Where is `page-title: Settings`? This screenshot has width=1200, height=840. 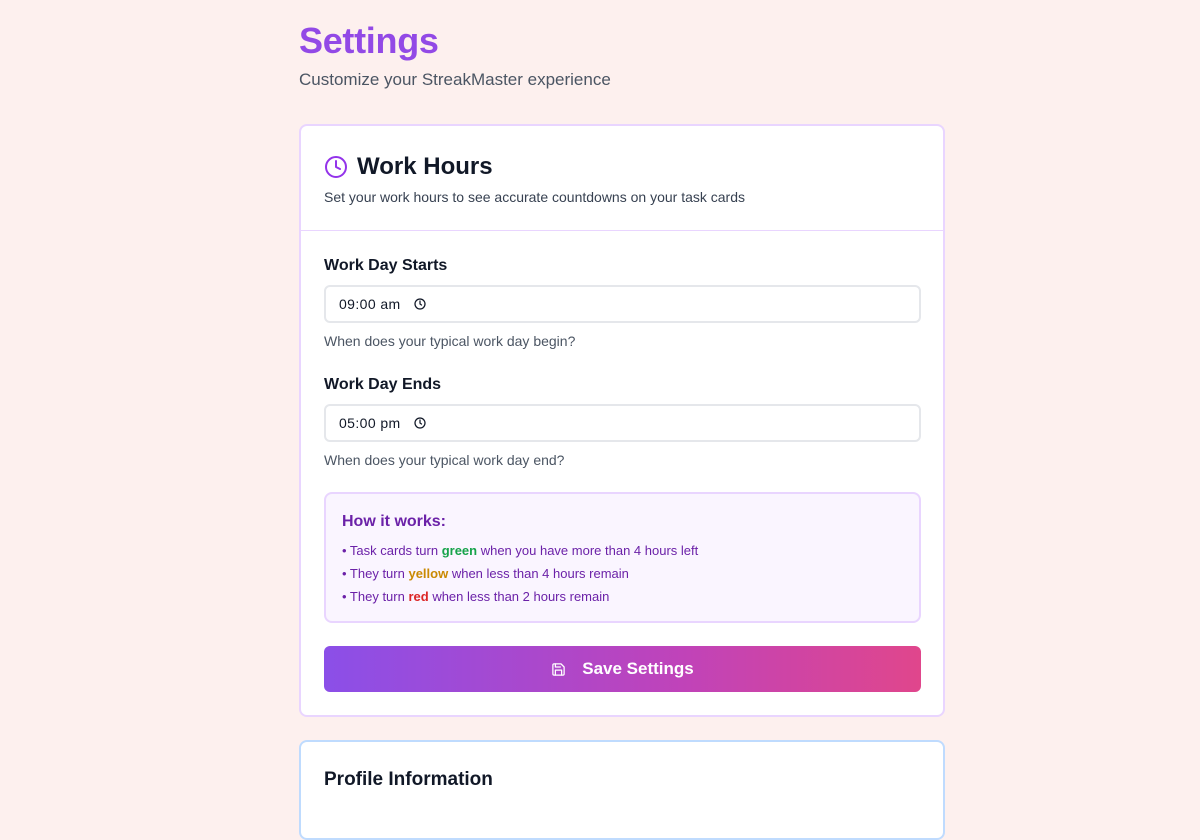
page-title: Settings is located at coordinates (369, 40).